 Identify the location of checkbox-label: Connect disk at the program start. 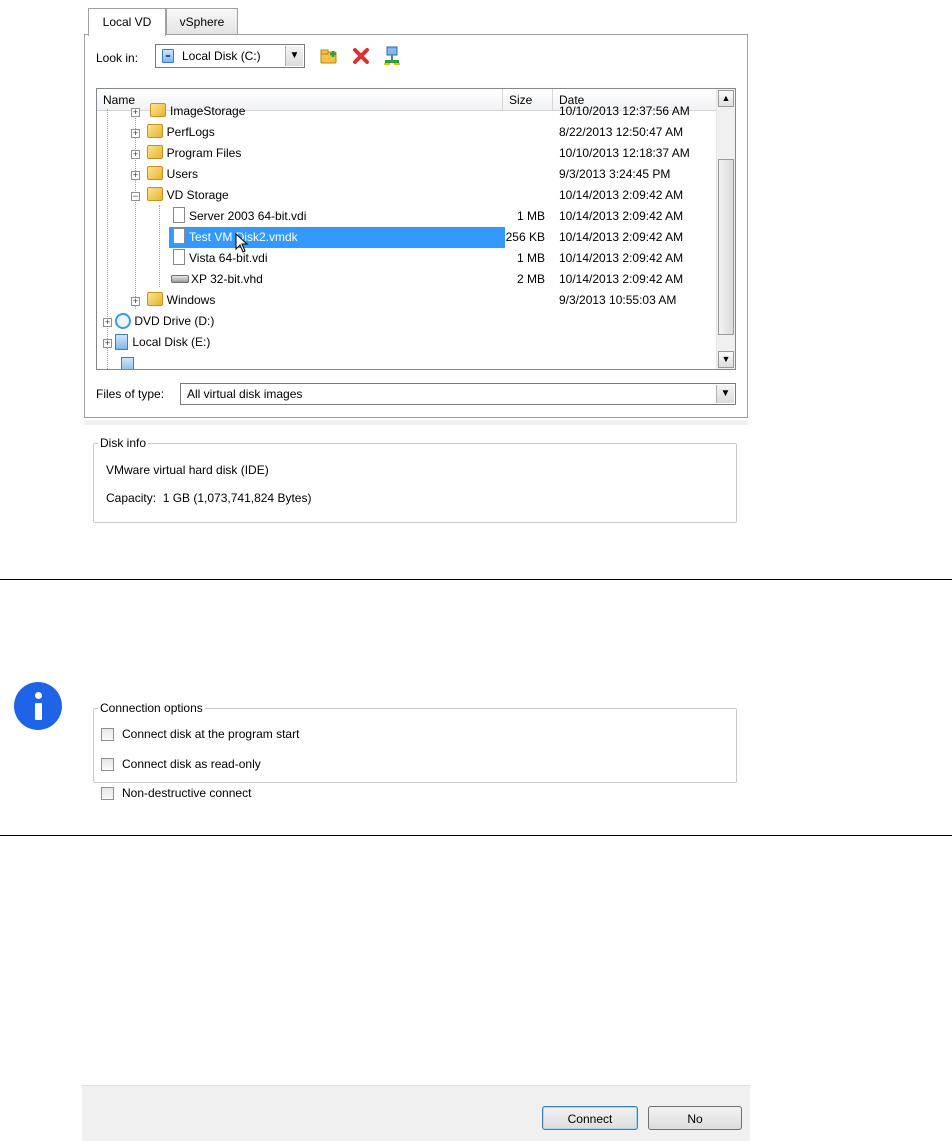
(210, 734).